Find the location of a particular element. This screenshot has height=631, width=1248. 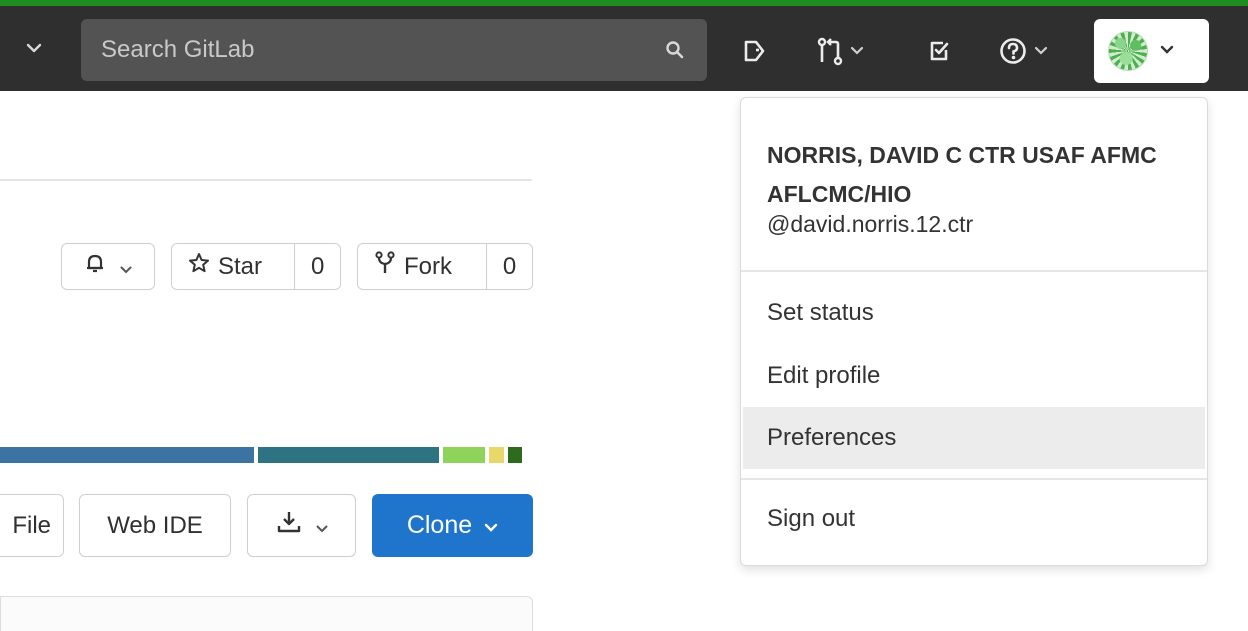

user-menu-button is located at coordinates (1151, 51).